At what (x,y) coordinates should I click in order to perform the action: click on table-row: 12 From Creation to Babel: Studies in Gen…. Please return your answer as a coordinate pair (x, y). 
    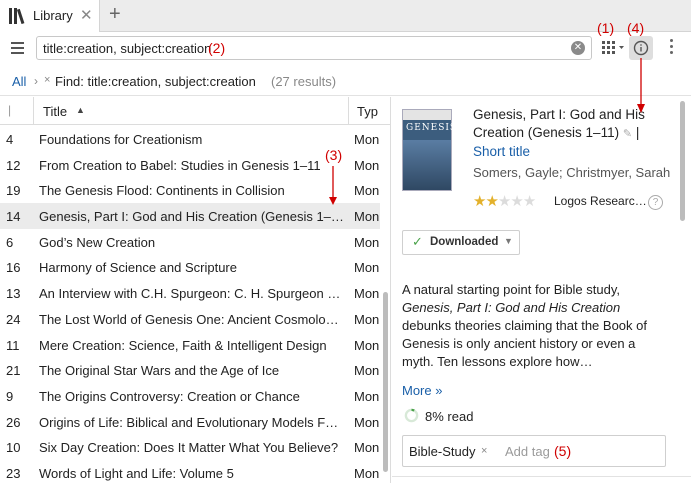
    Looking at the image, I should click on (190, 165).